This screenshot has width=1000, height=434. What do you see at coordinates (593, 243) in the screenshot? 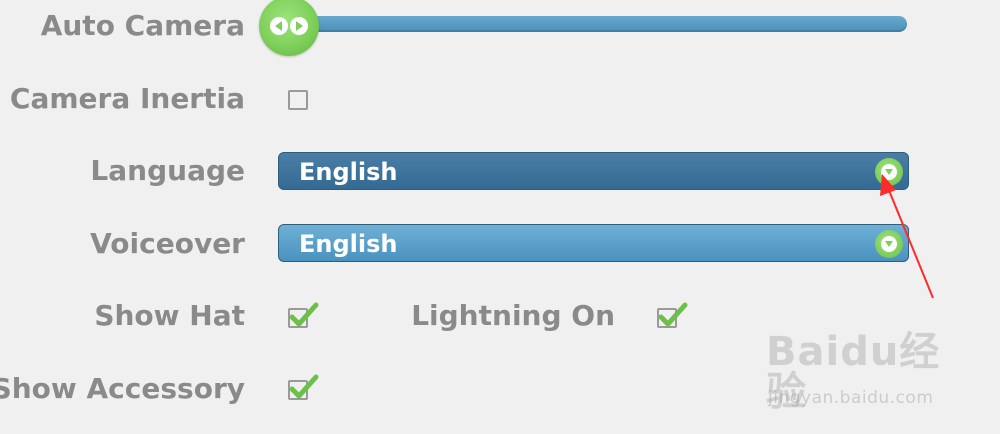
I see `voiceover-dropdown: English` at bounding box center [593, 243].